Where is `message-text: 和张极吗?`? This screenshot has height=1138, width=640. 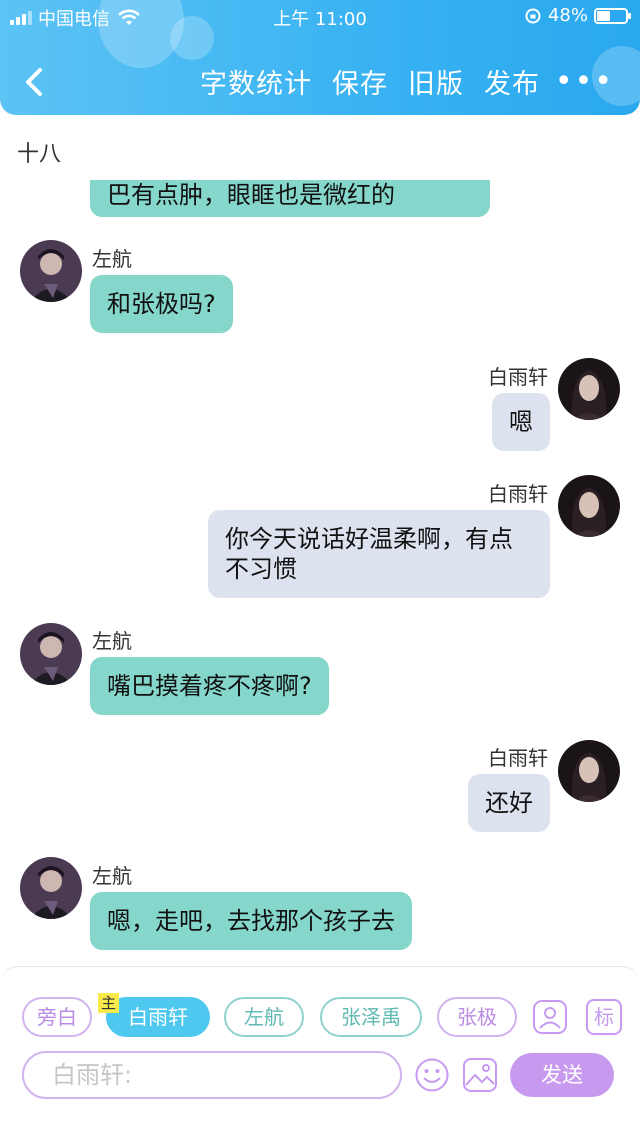 message-text: 和张极吗? is located at coordinates (161, 304).